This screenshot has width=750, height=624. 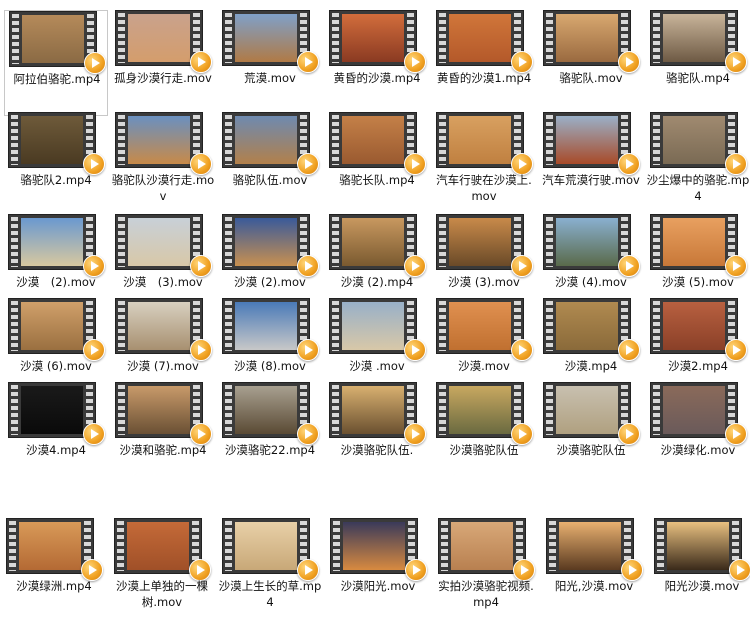 What do you see at coordinates (56, 435) in the screenshot?
I see `file-item: 沙漠4.mp4` at bounding box center [56, 435].